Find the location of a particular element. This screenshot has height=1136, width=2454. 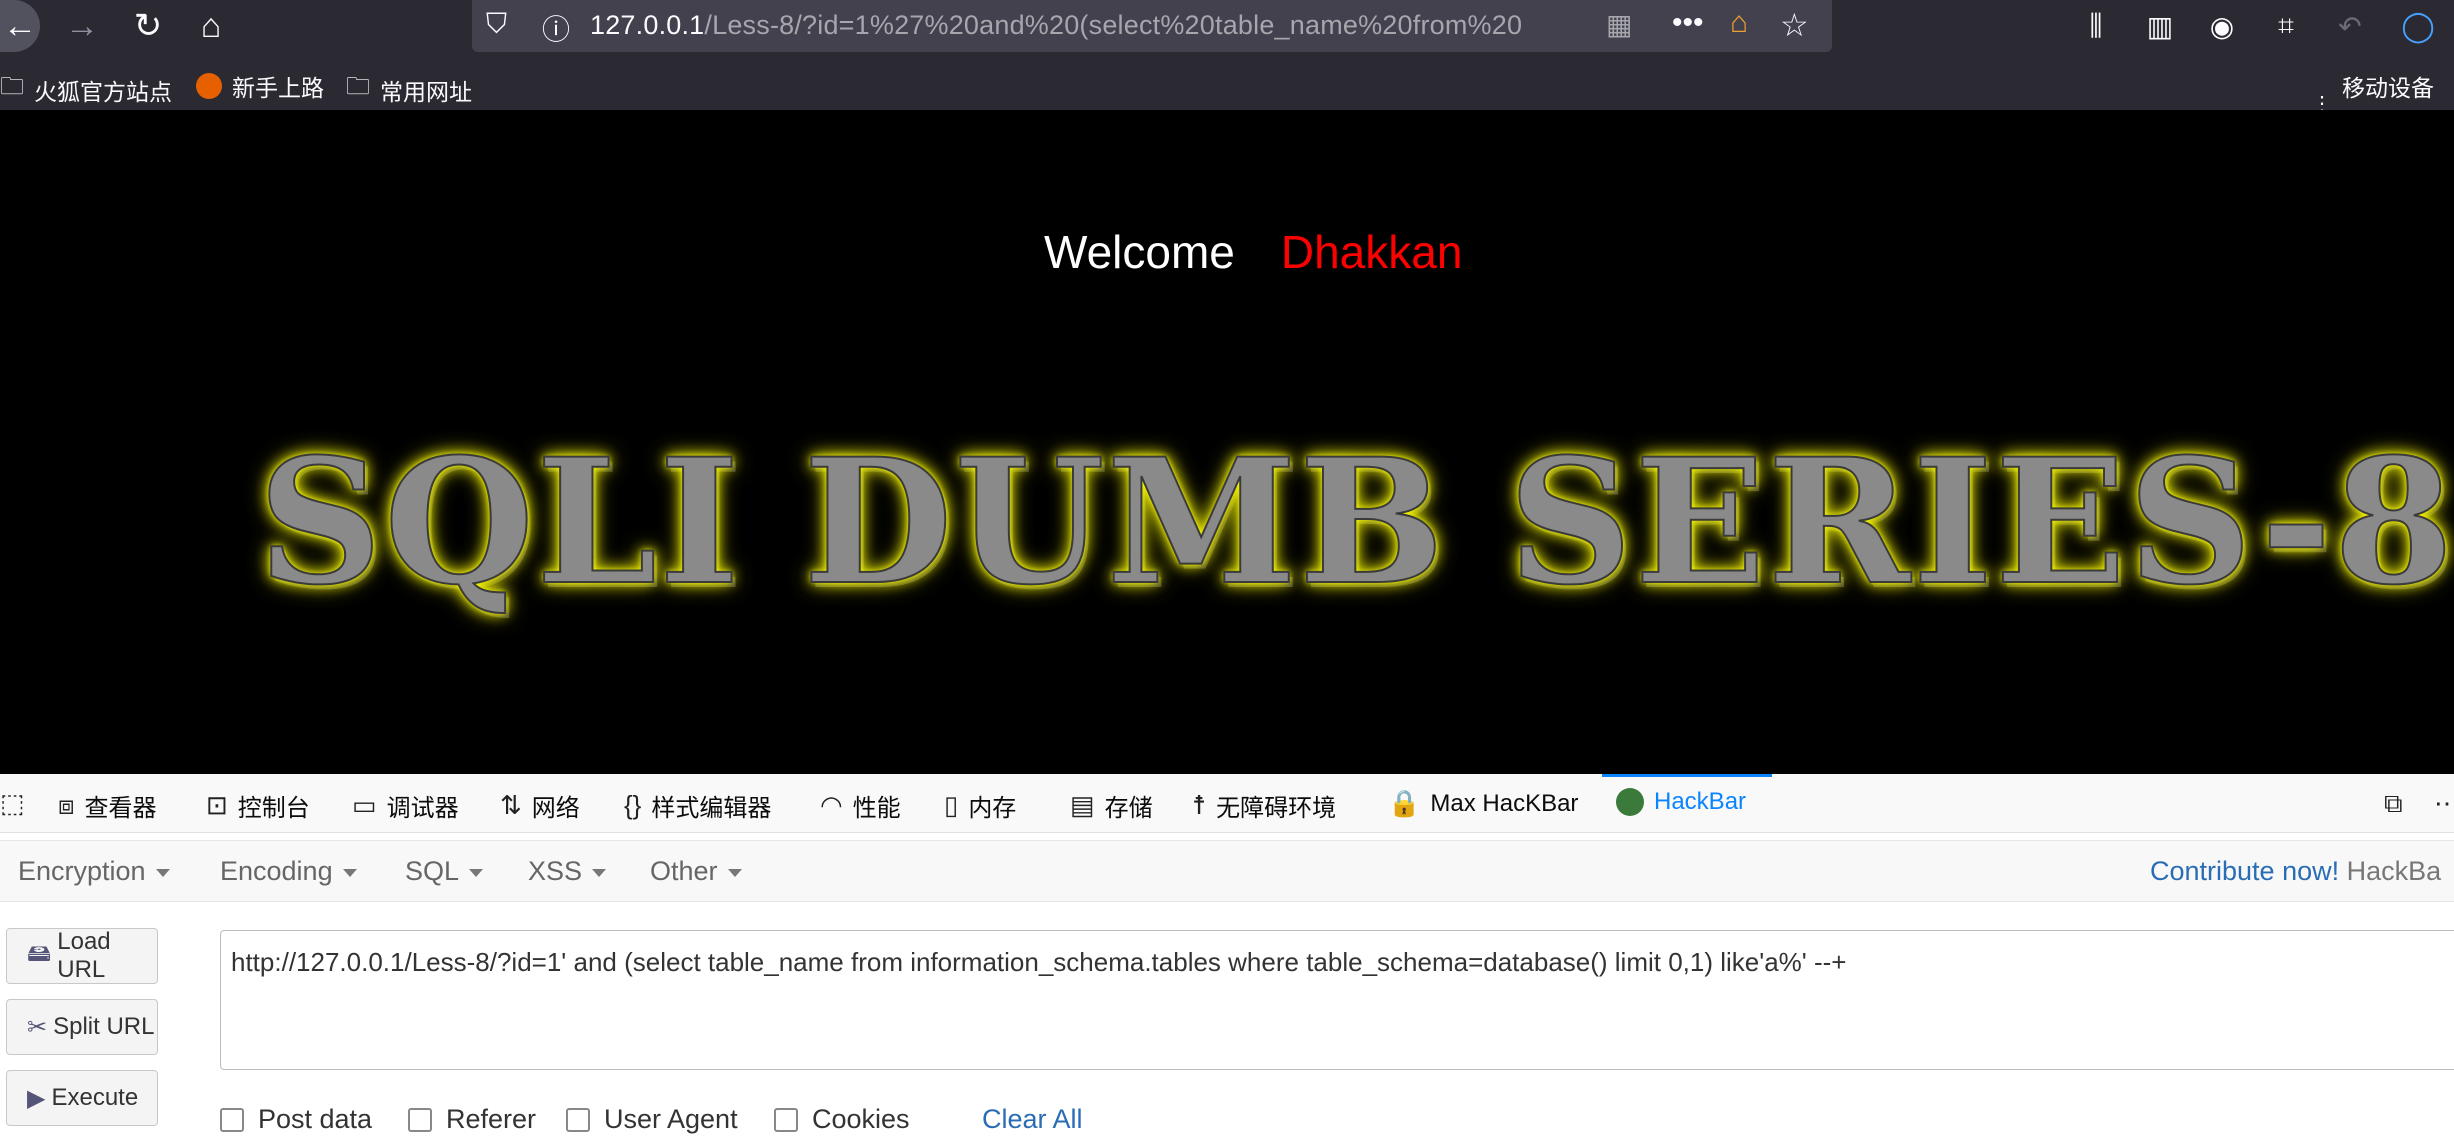

memory-icon: ▯ is located at coordinates (951, 805).